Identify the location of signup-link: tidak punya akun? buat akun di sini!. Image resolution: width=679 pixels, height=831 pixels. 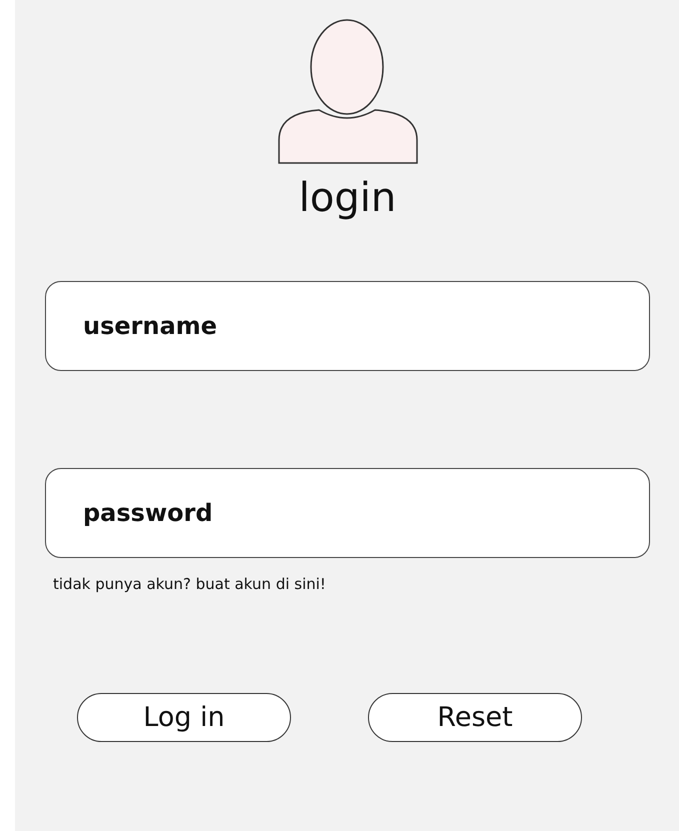
(351, 584).